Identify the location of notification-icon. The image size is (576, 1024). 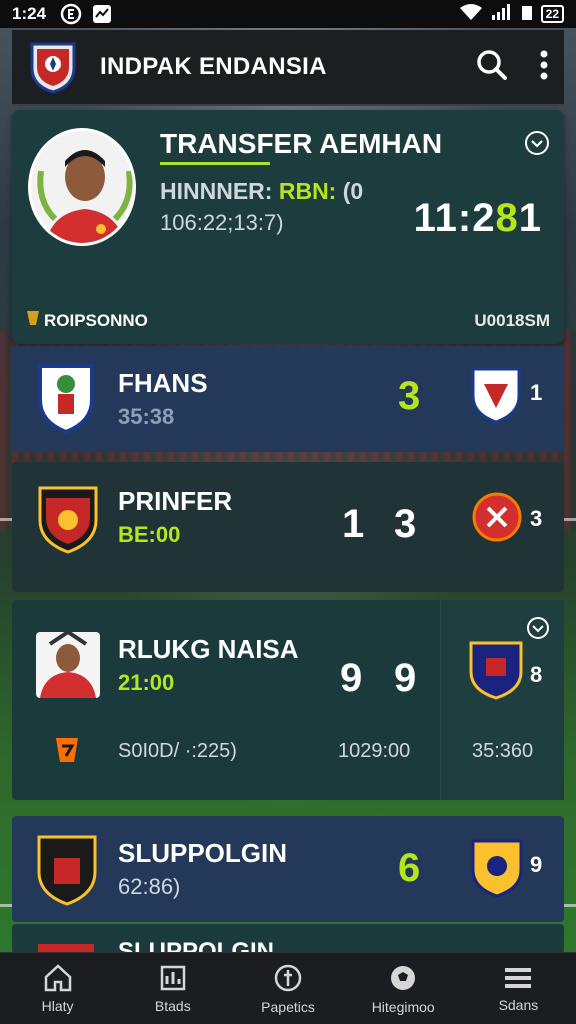
(102, 14).